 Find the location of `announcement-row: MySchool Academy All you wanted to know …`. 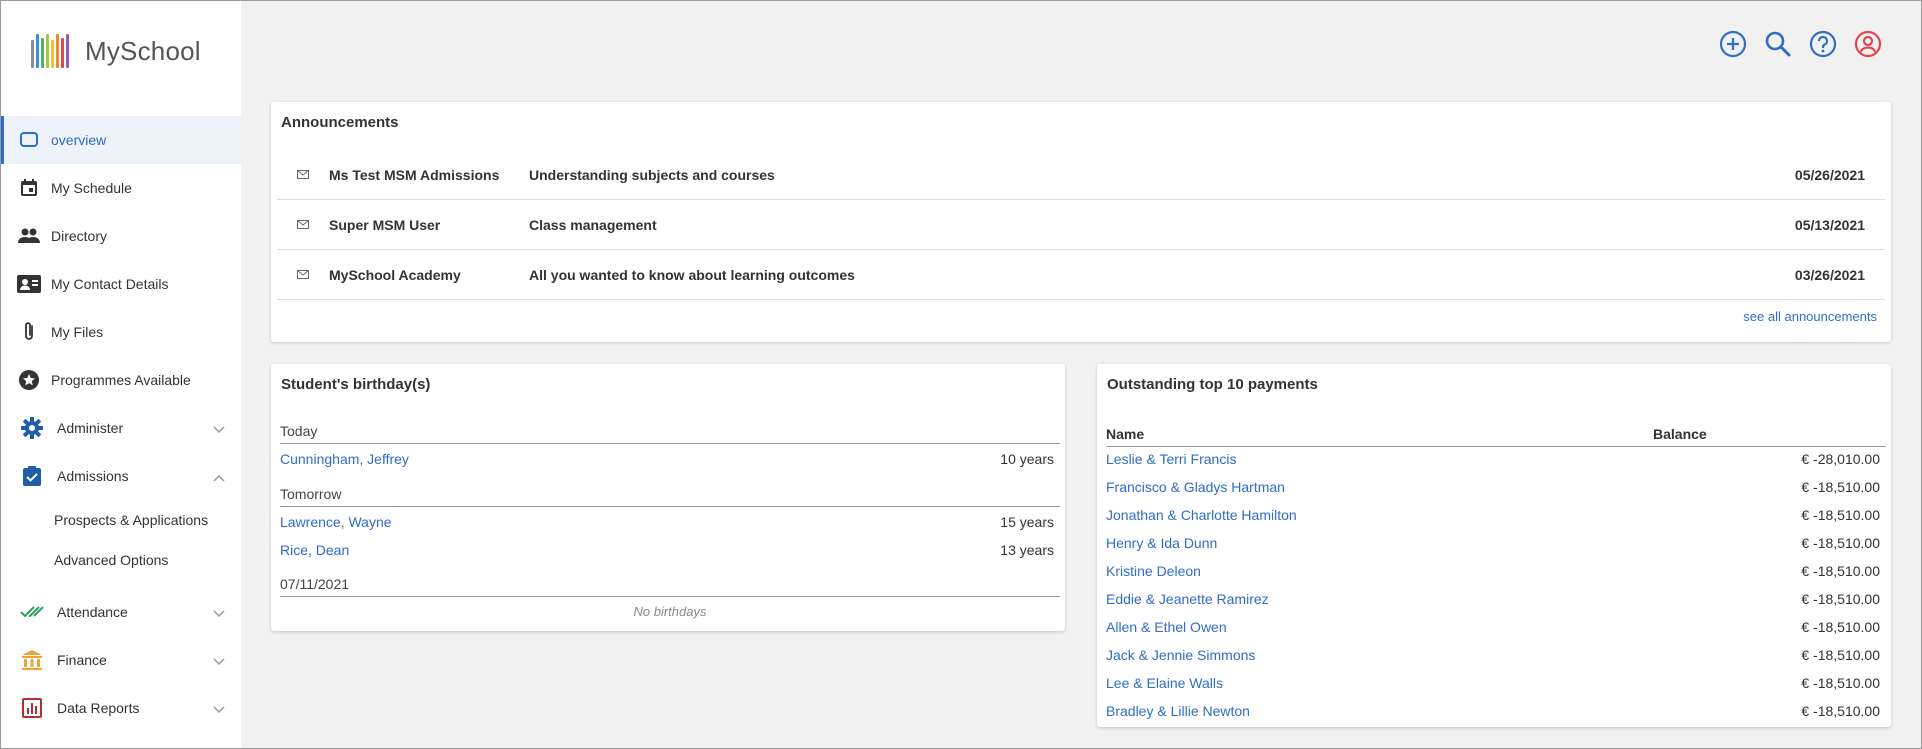

announcement-row: MySchool Academy All you wanted to know … is located at coordinates (1081, 275).